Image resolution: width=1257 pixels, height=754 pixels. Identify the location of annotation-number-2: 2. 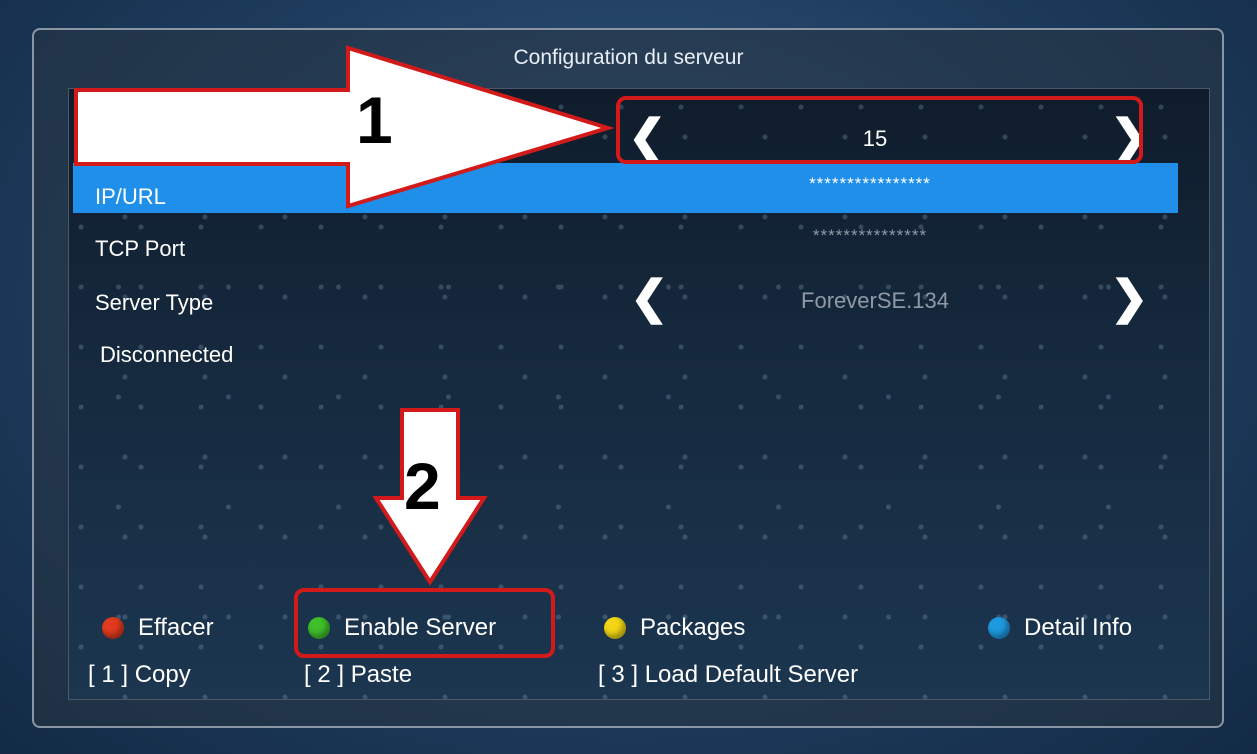
(422, 486).